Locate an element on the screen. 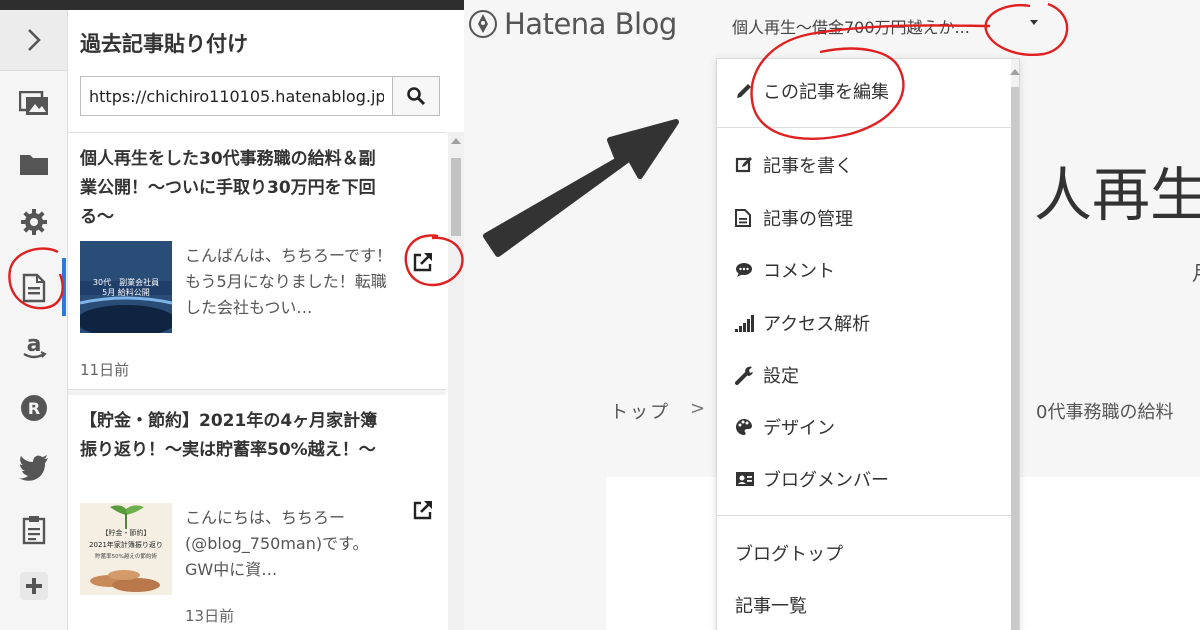 This screenshot has width=1200, height=630. search-icon is located at coordinates (416, 96).